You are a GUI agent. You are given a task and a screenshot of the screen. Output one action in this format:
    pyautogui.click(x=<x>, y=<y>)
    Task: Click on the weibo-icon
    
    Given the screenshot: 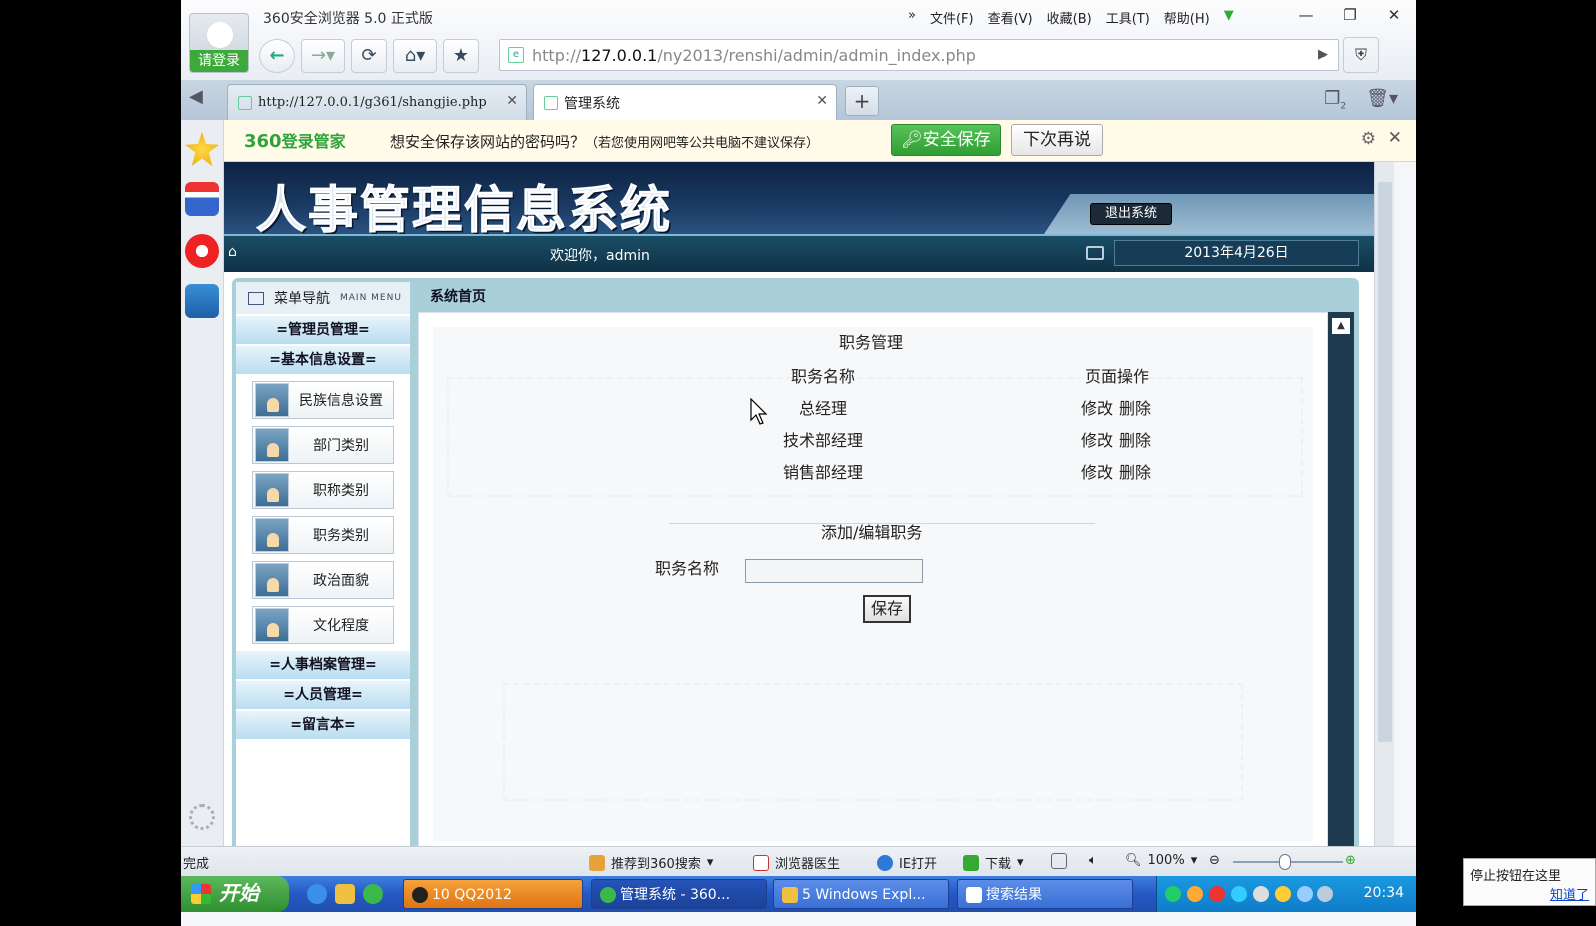 What is the action you would take?
    pyautogui.click(x=202, y=251)
    